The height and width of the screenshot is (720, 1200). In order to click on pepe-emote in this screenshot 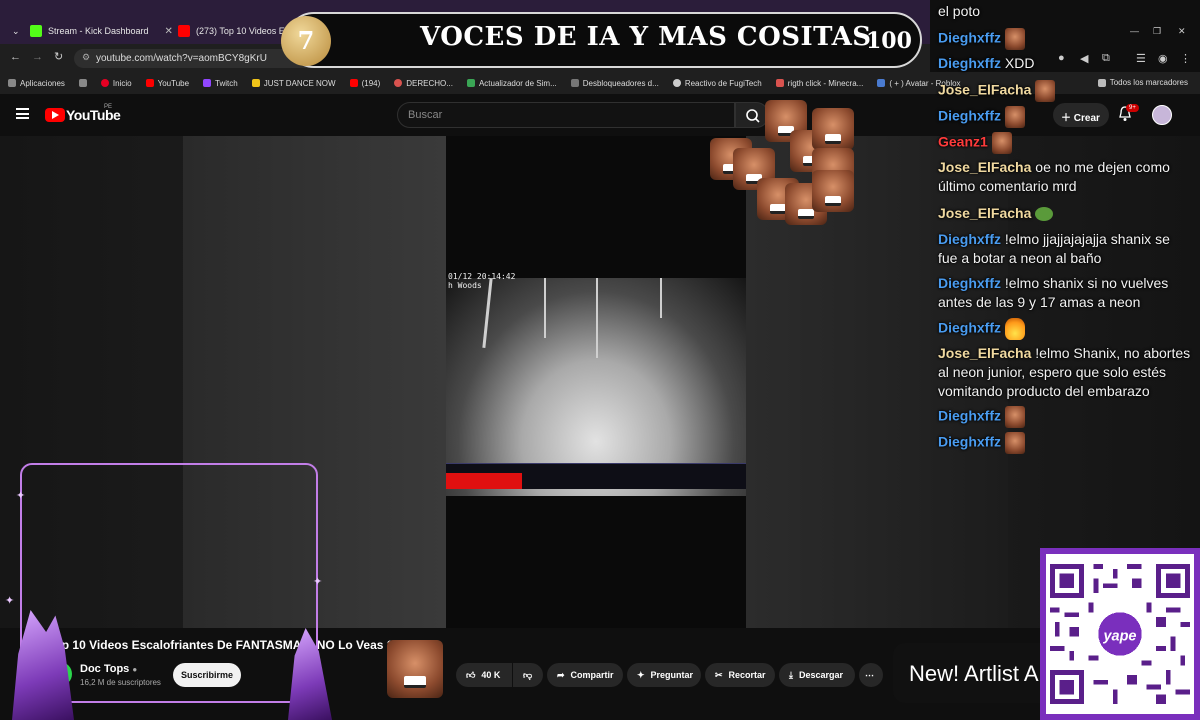, I will do `click(1044, 214)`.